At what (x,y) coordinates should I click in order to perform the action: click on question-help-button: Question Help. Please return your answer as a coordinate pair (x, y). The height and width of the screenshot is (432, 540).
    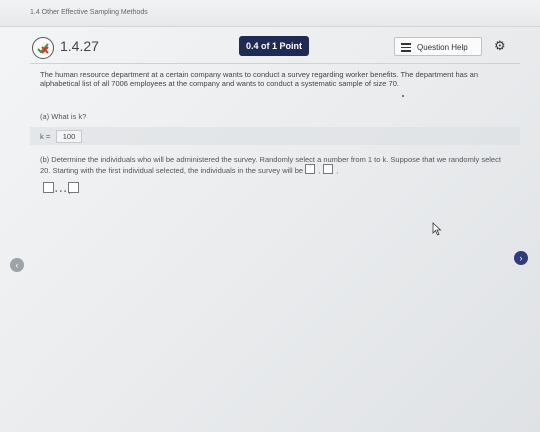
    Looking at the image, I should click on (438, 46).